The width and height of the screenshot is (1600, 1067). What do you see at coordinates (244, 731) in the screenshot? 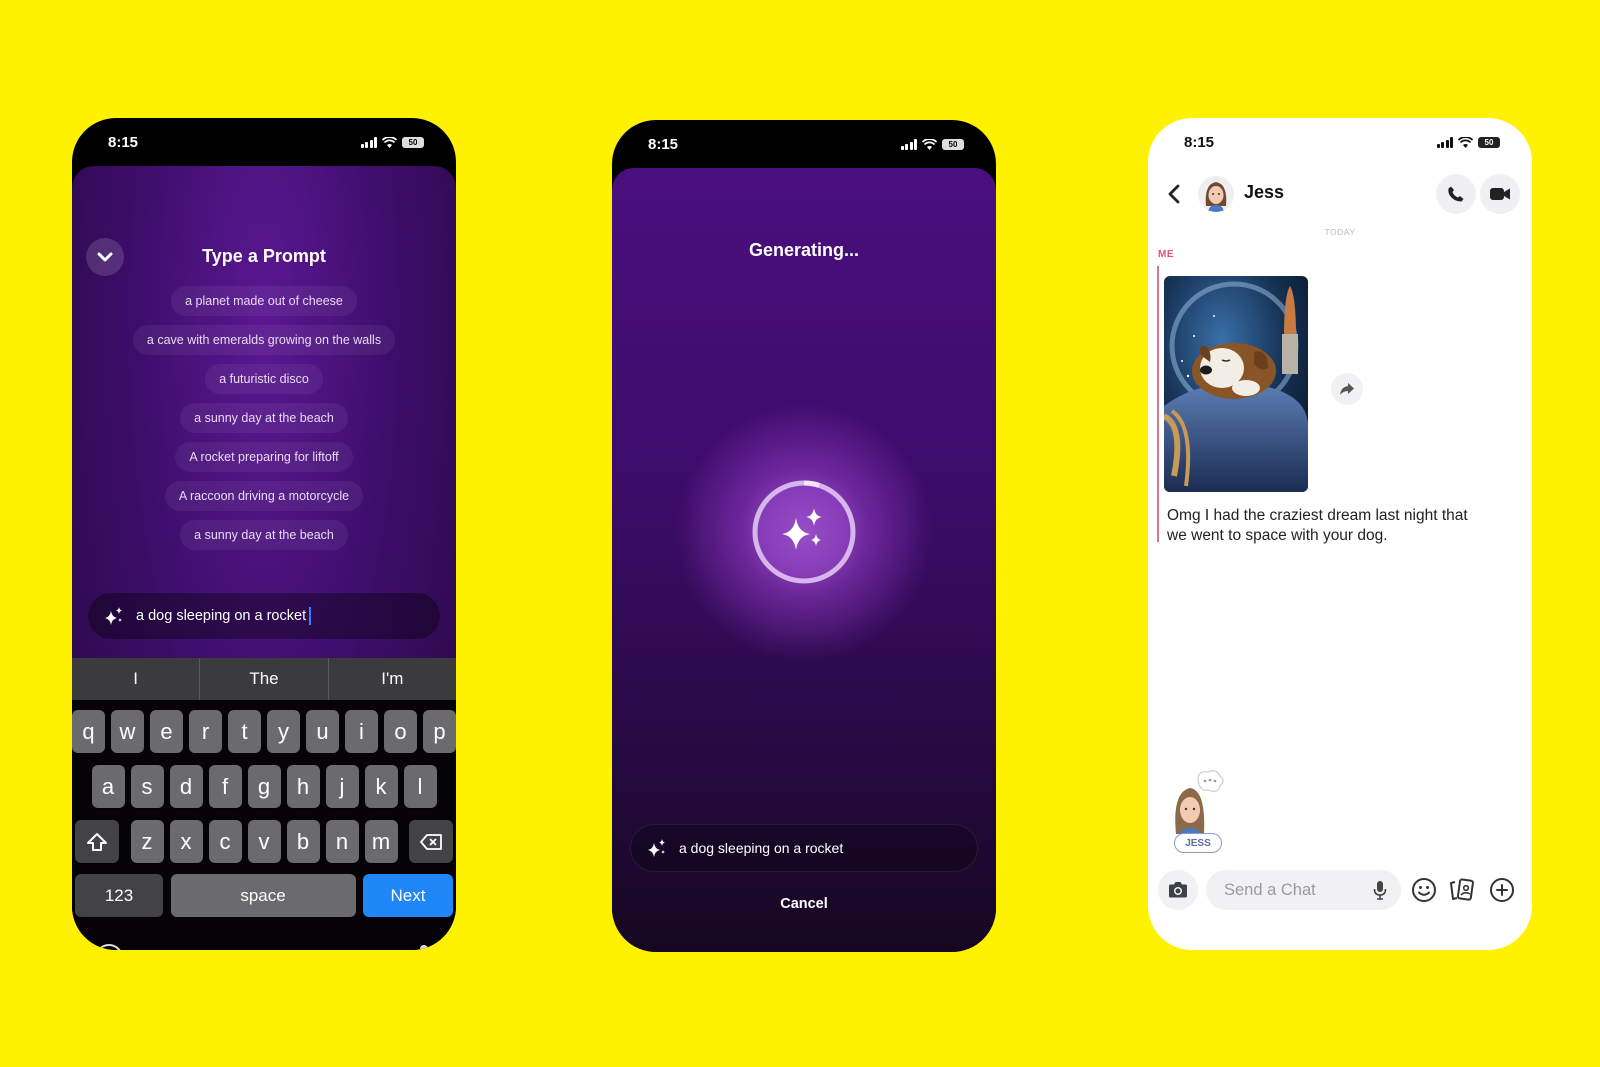
I see `key-t: t` at bounding box center [244, 731].